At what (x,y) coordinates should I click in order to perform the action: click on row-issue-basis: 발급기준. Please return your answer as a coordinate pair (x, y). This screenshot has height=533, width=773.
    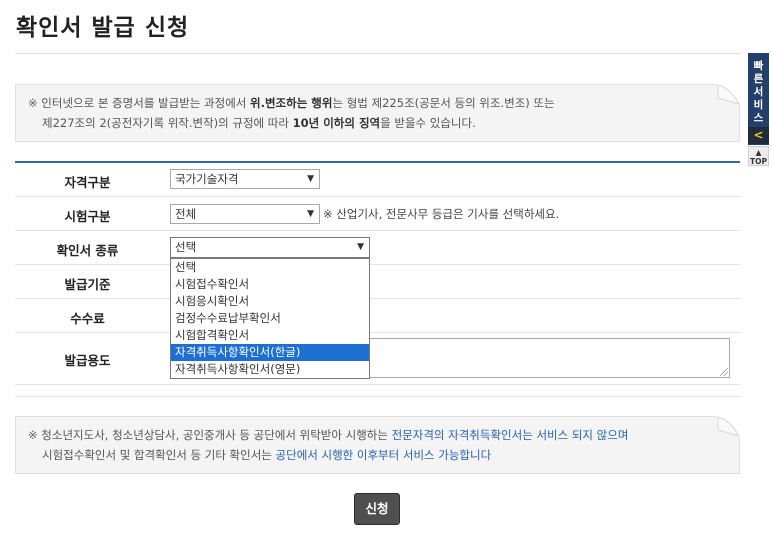
    Looking at the image, I should click on (377, 282).